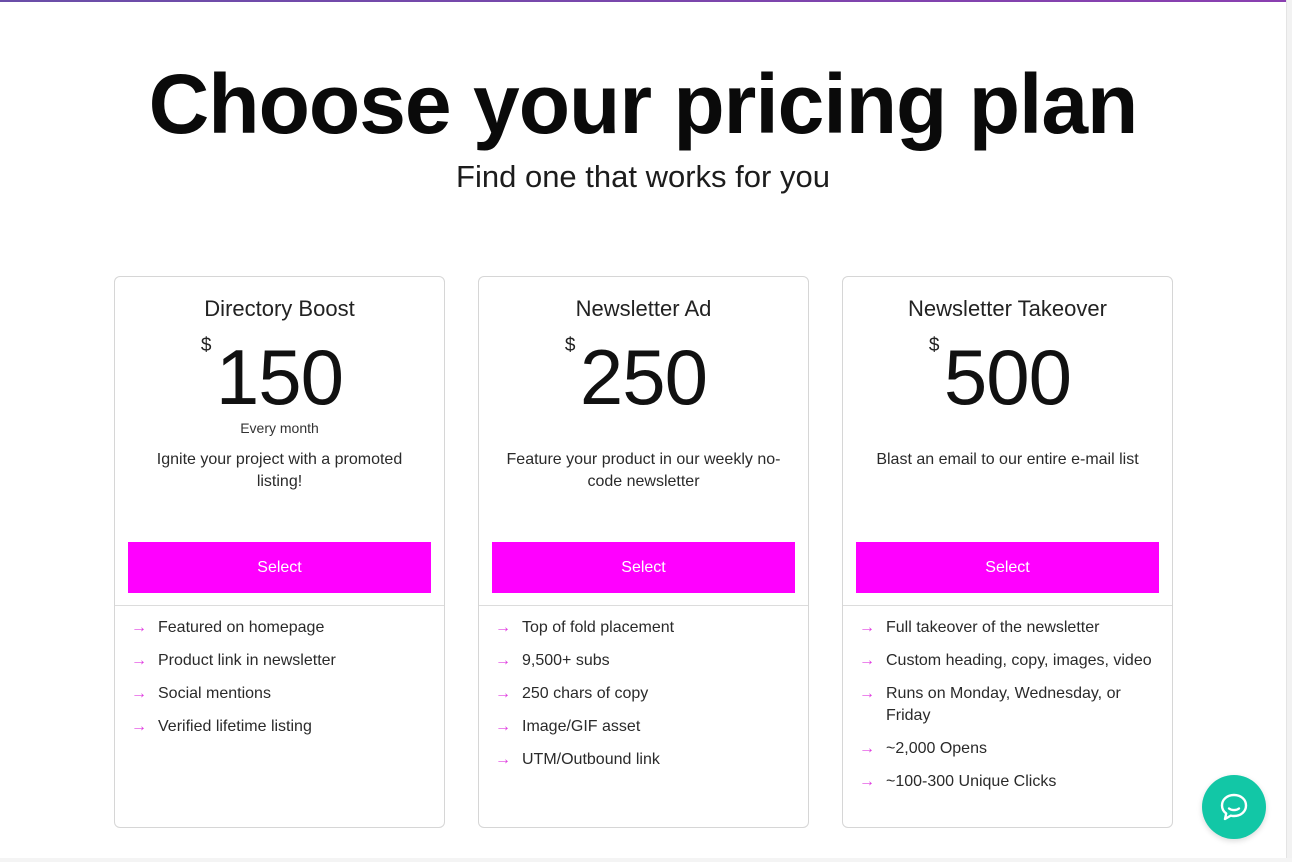 The width and height of the screenshot is (1292, 862). Describe the element at coordinates (643, 1) in the screenshot. I see `top-accent-line` at that location.